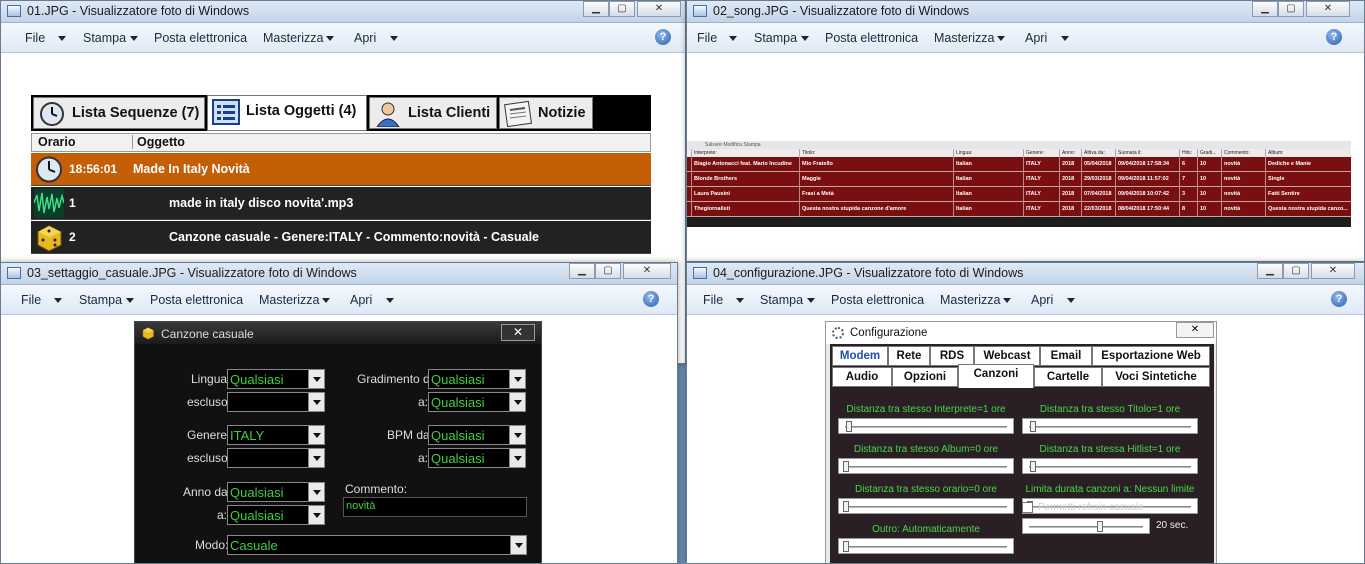 Image resolution: width=1365 pixels, height=564 pixels. Describe the element at coordinates (341, 169) in the screenshot. I see `table-row: 18:56:01 Made In Italy Novità` at that location.